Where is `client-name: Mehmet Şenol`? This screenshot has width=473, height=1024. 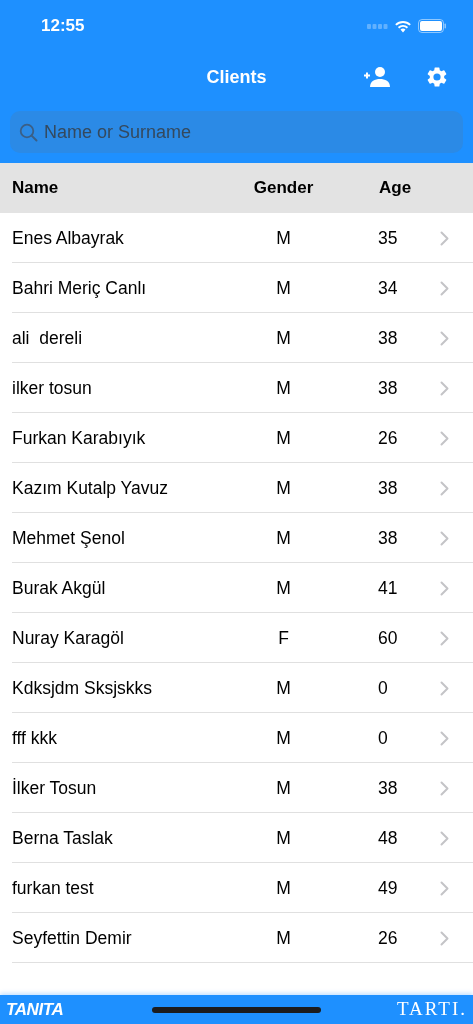 client-name: Mehmet Şenol is located at coordinates (69, 538).